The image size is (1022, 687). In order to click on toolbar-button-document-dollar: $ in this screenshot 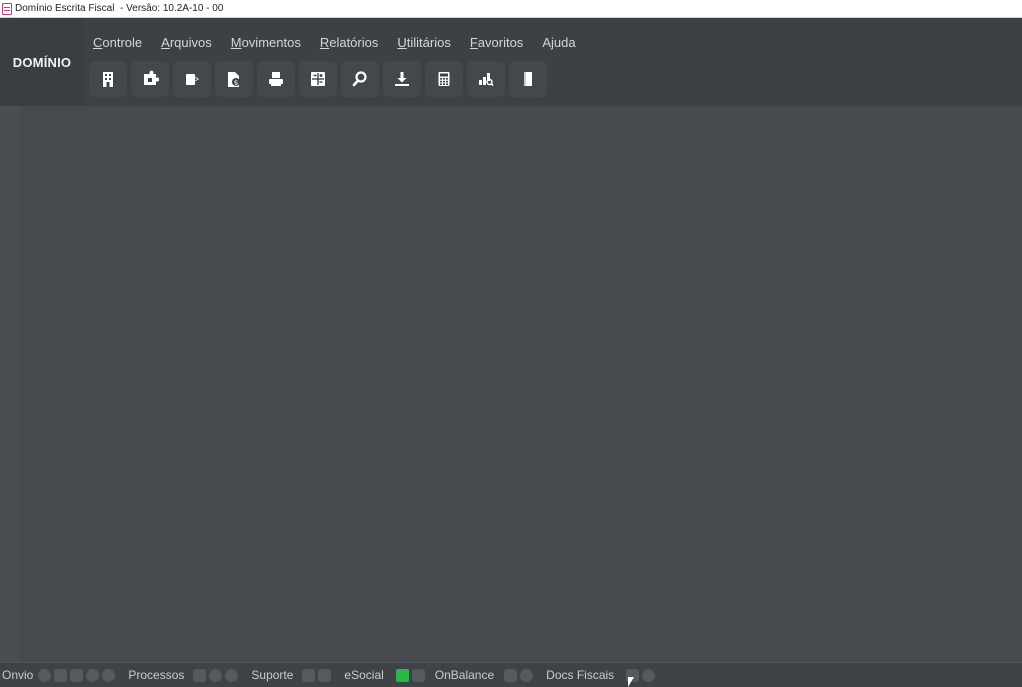, I will do `click(234, 79)`.